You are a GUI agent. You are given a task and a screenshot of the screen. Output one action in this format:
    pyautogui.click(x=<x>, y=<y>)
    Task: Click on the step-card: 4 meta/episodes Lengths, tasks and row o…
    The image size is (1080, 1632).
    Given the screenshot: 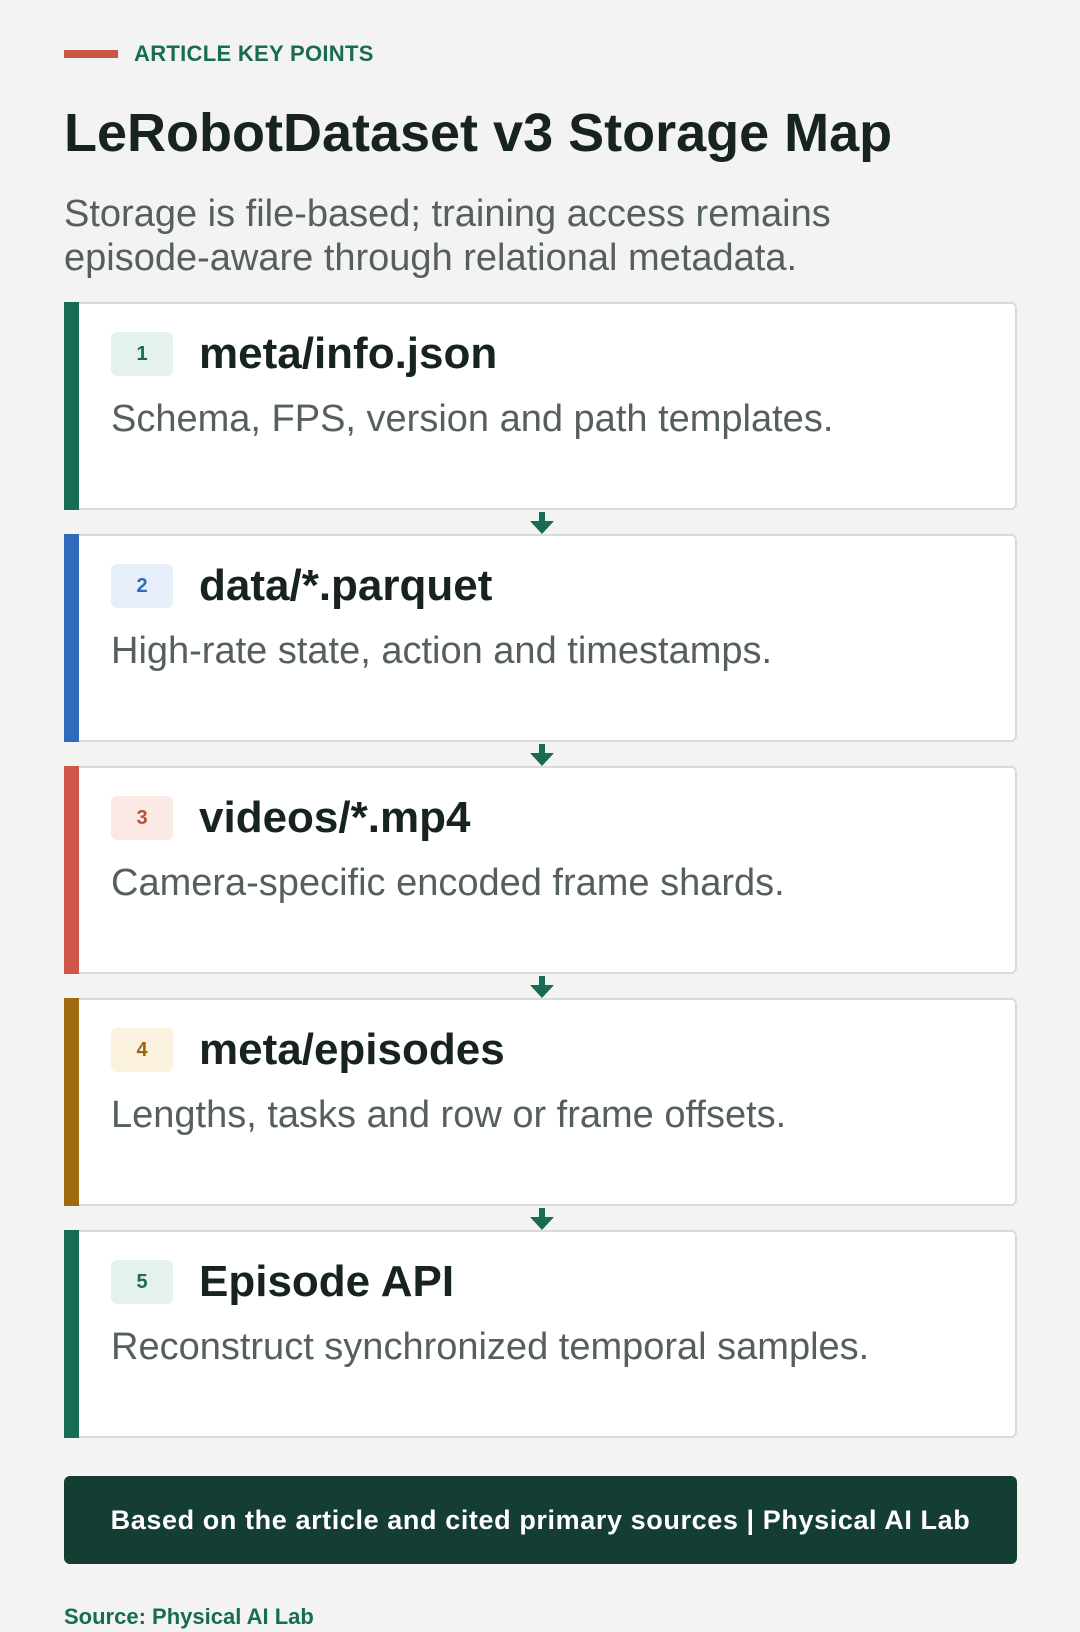 What is the action you would take?
    pyautogui.click(x=540, y=1102)
    